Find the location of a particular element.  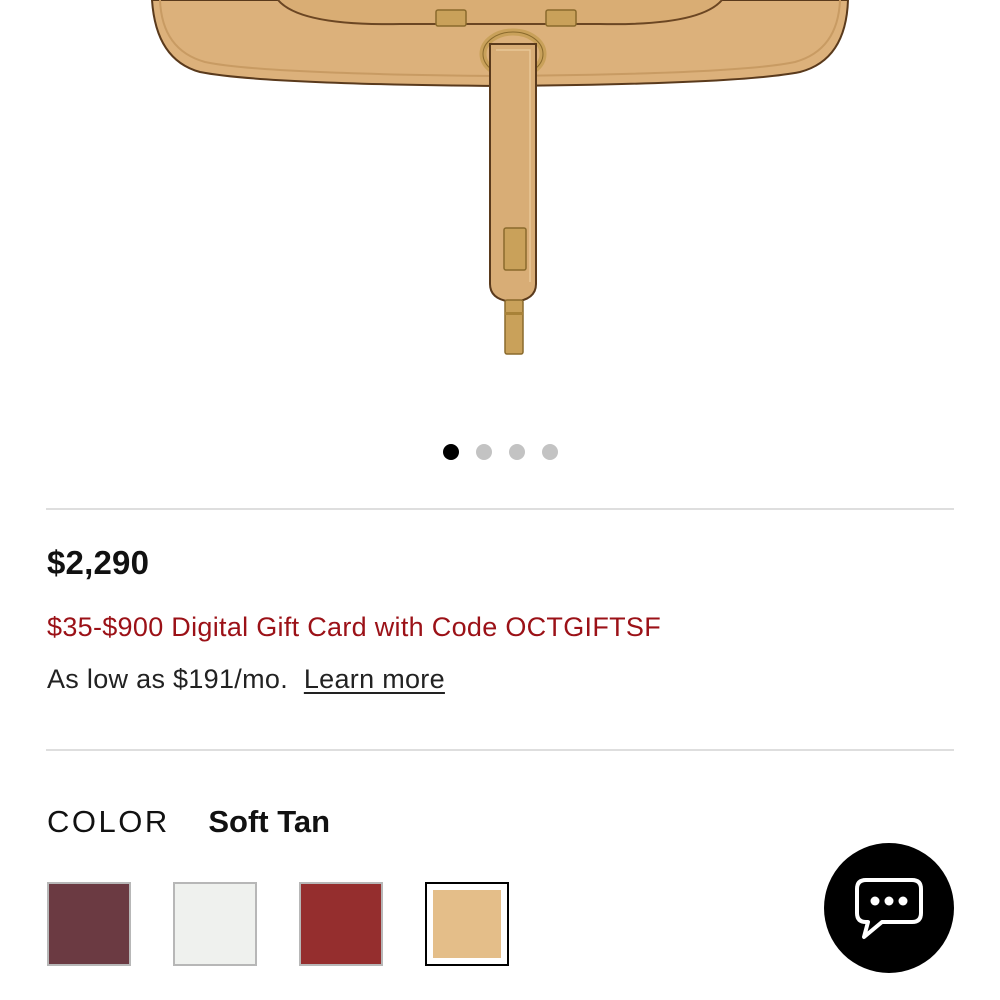

color-heading: COLOR Soft Tan is located at coordinates (188, 822).